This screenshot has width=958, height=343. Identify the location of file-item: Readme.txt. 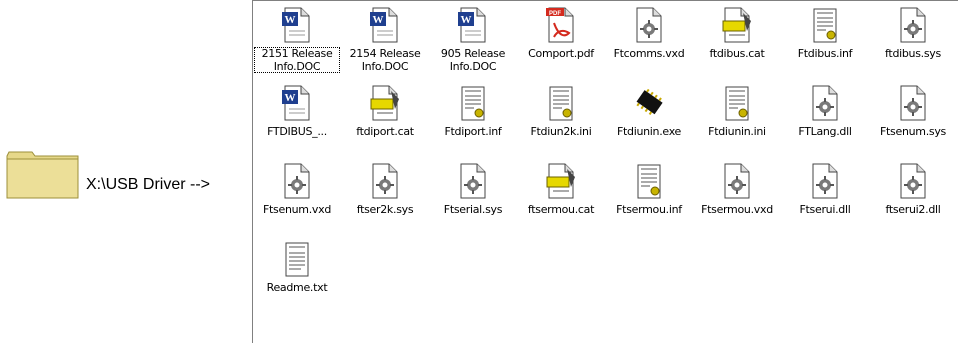
(297, 278).